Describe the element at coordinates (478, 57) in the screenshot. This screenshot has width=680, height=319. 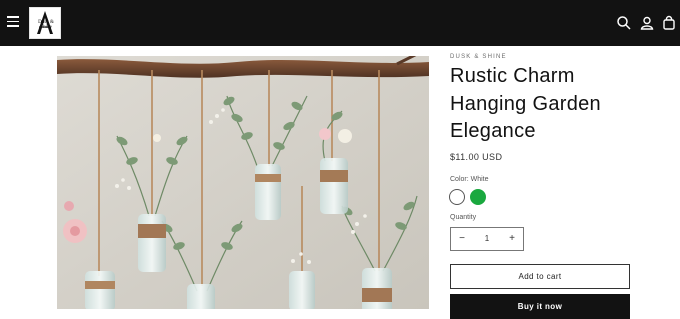
I see `vendor-name: DUSK & SHINE` at that location.